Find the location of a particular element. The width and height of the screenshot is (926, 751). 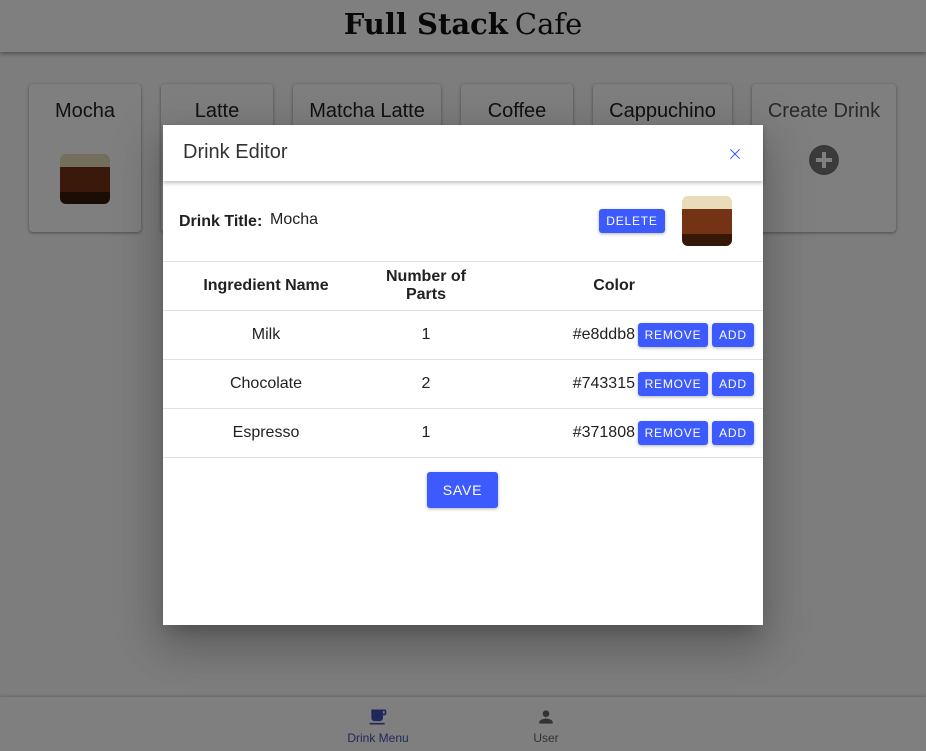

close-icon is located at coordinates (735, 154).